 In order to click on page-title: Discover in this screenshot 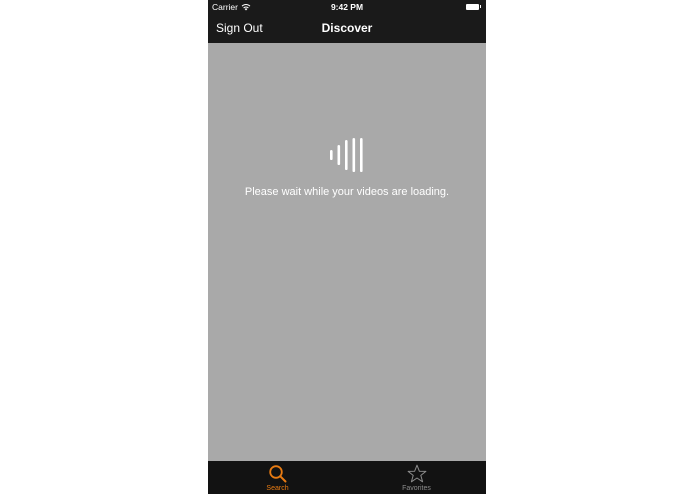, I will do `click(347, 28)`.